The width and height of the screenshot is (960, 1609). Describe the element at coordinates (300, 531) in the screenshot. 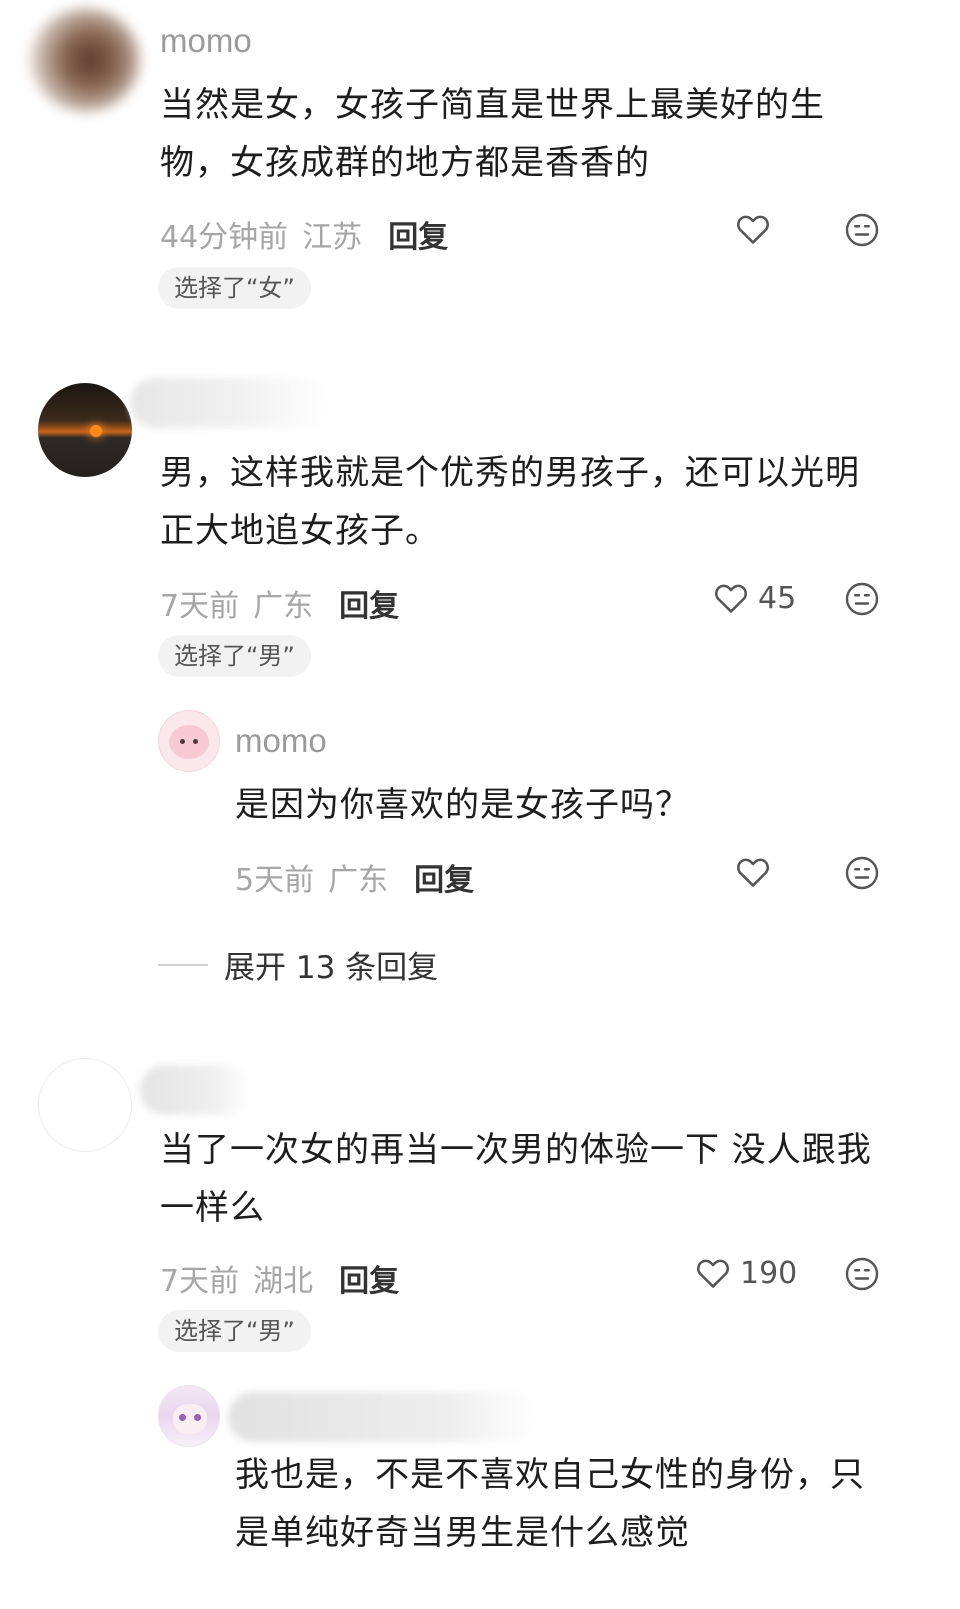

I see `comment-text-line: 正大地追女孩子。` at that location.